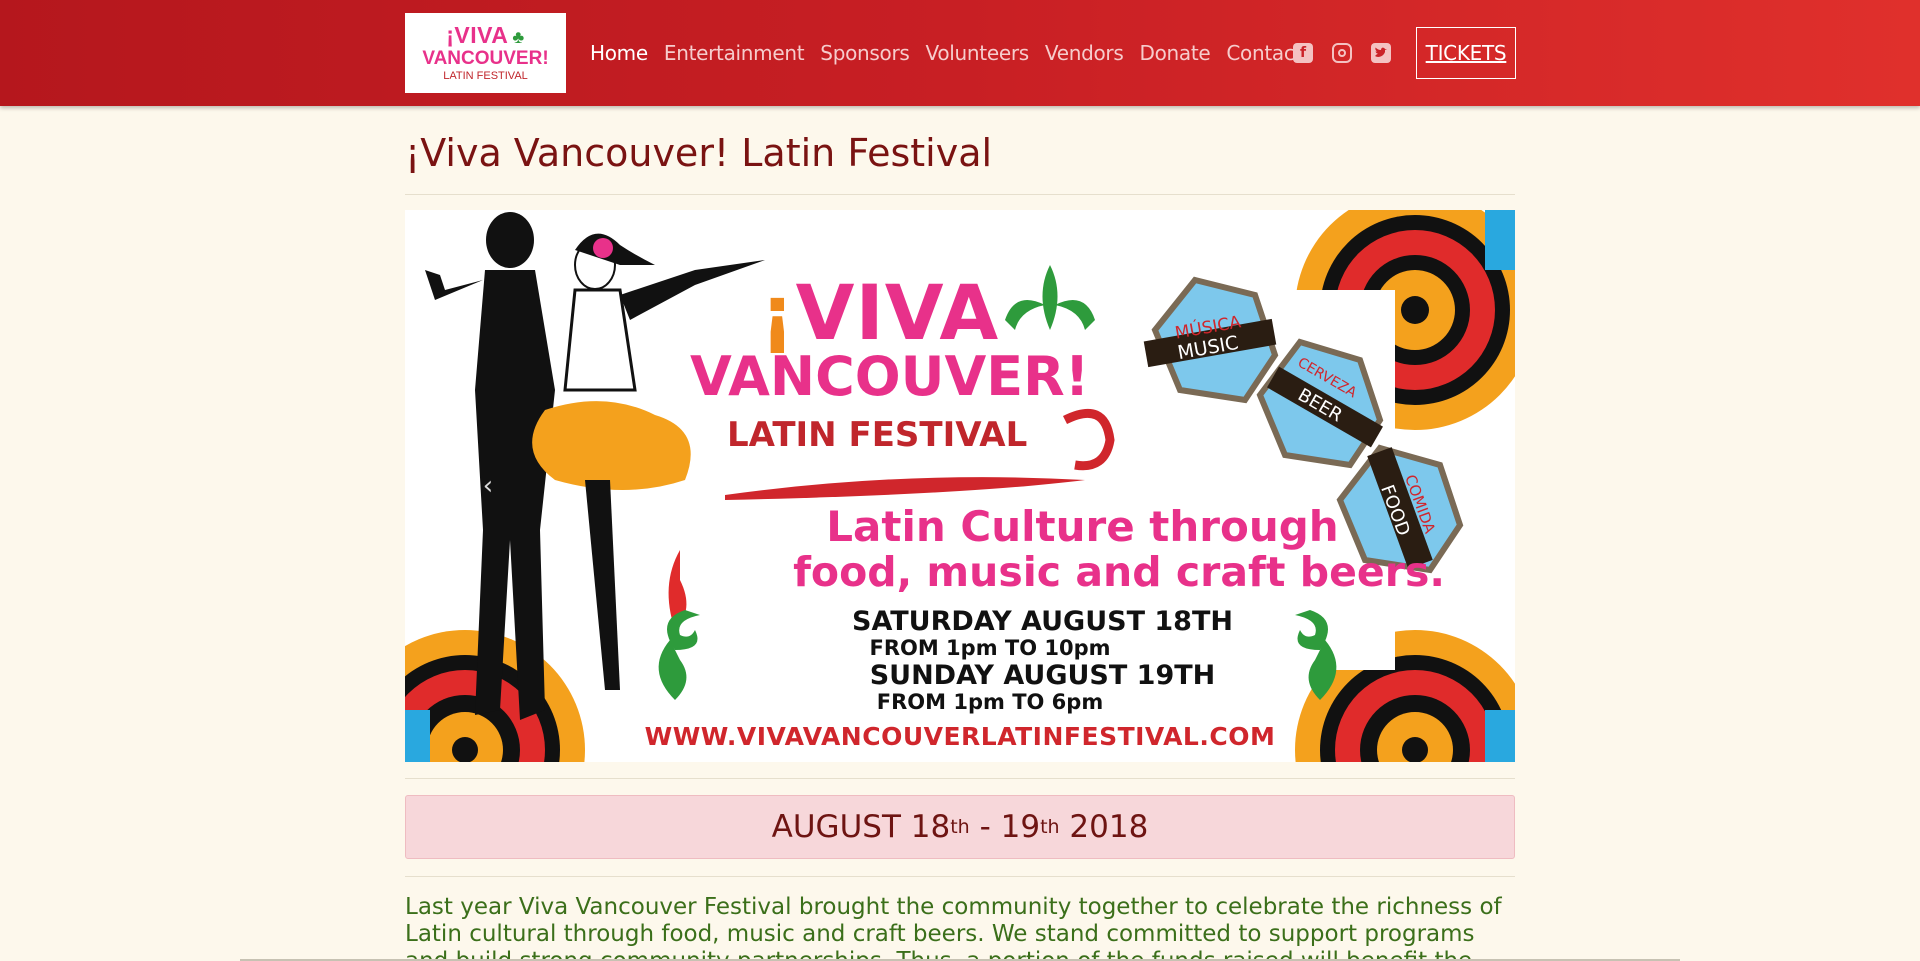 This screenshot has height=961, width=1920. I want to click on banner-url: WWW.VIVAVANCOUVERLATINFESTIVAL.COM, so click(960, 736).